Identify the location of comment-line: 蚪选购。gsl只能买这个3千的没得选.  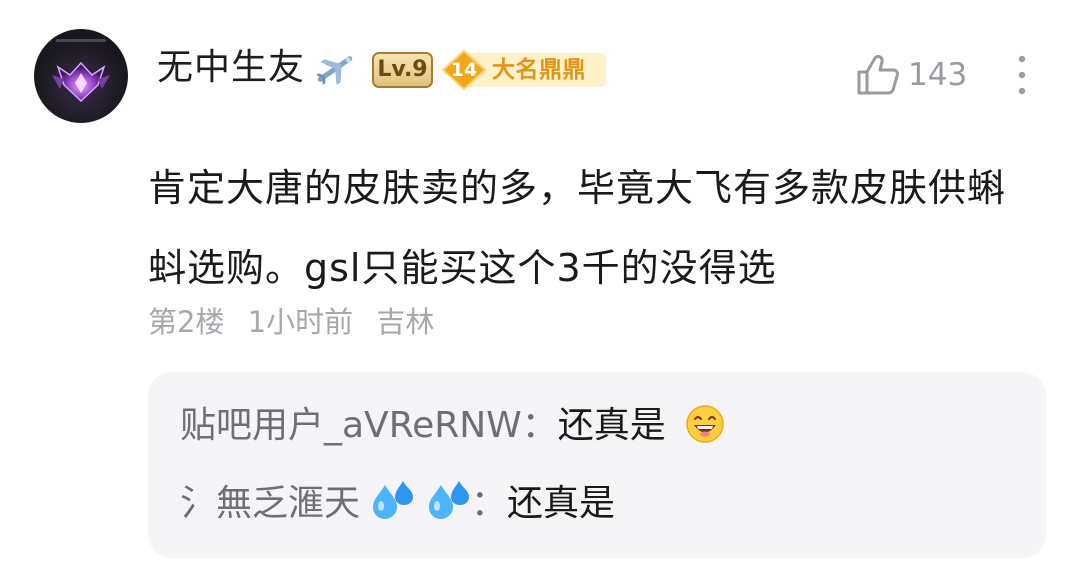
(462, 268).